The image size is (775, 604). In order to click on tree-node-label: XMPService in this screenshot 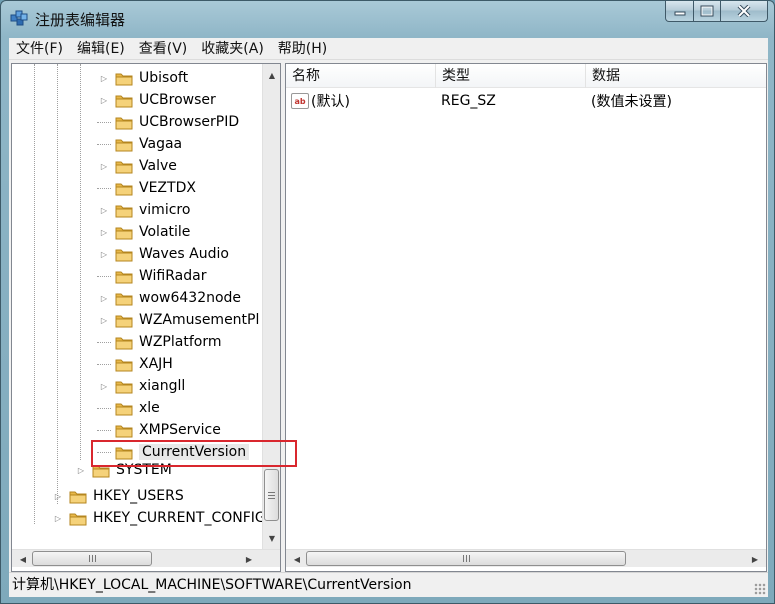, I will do `click(180, 430)`.